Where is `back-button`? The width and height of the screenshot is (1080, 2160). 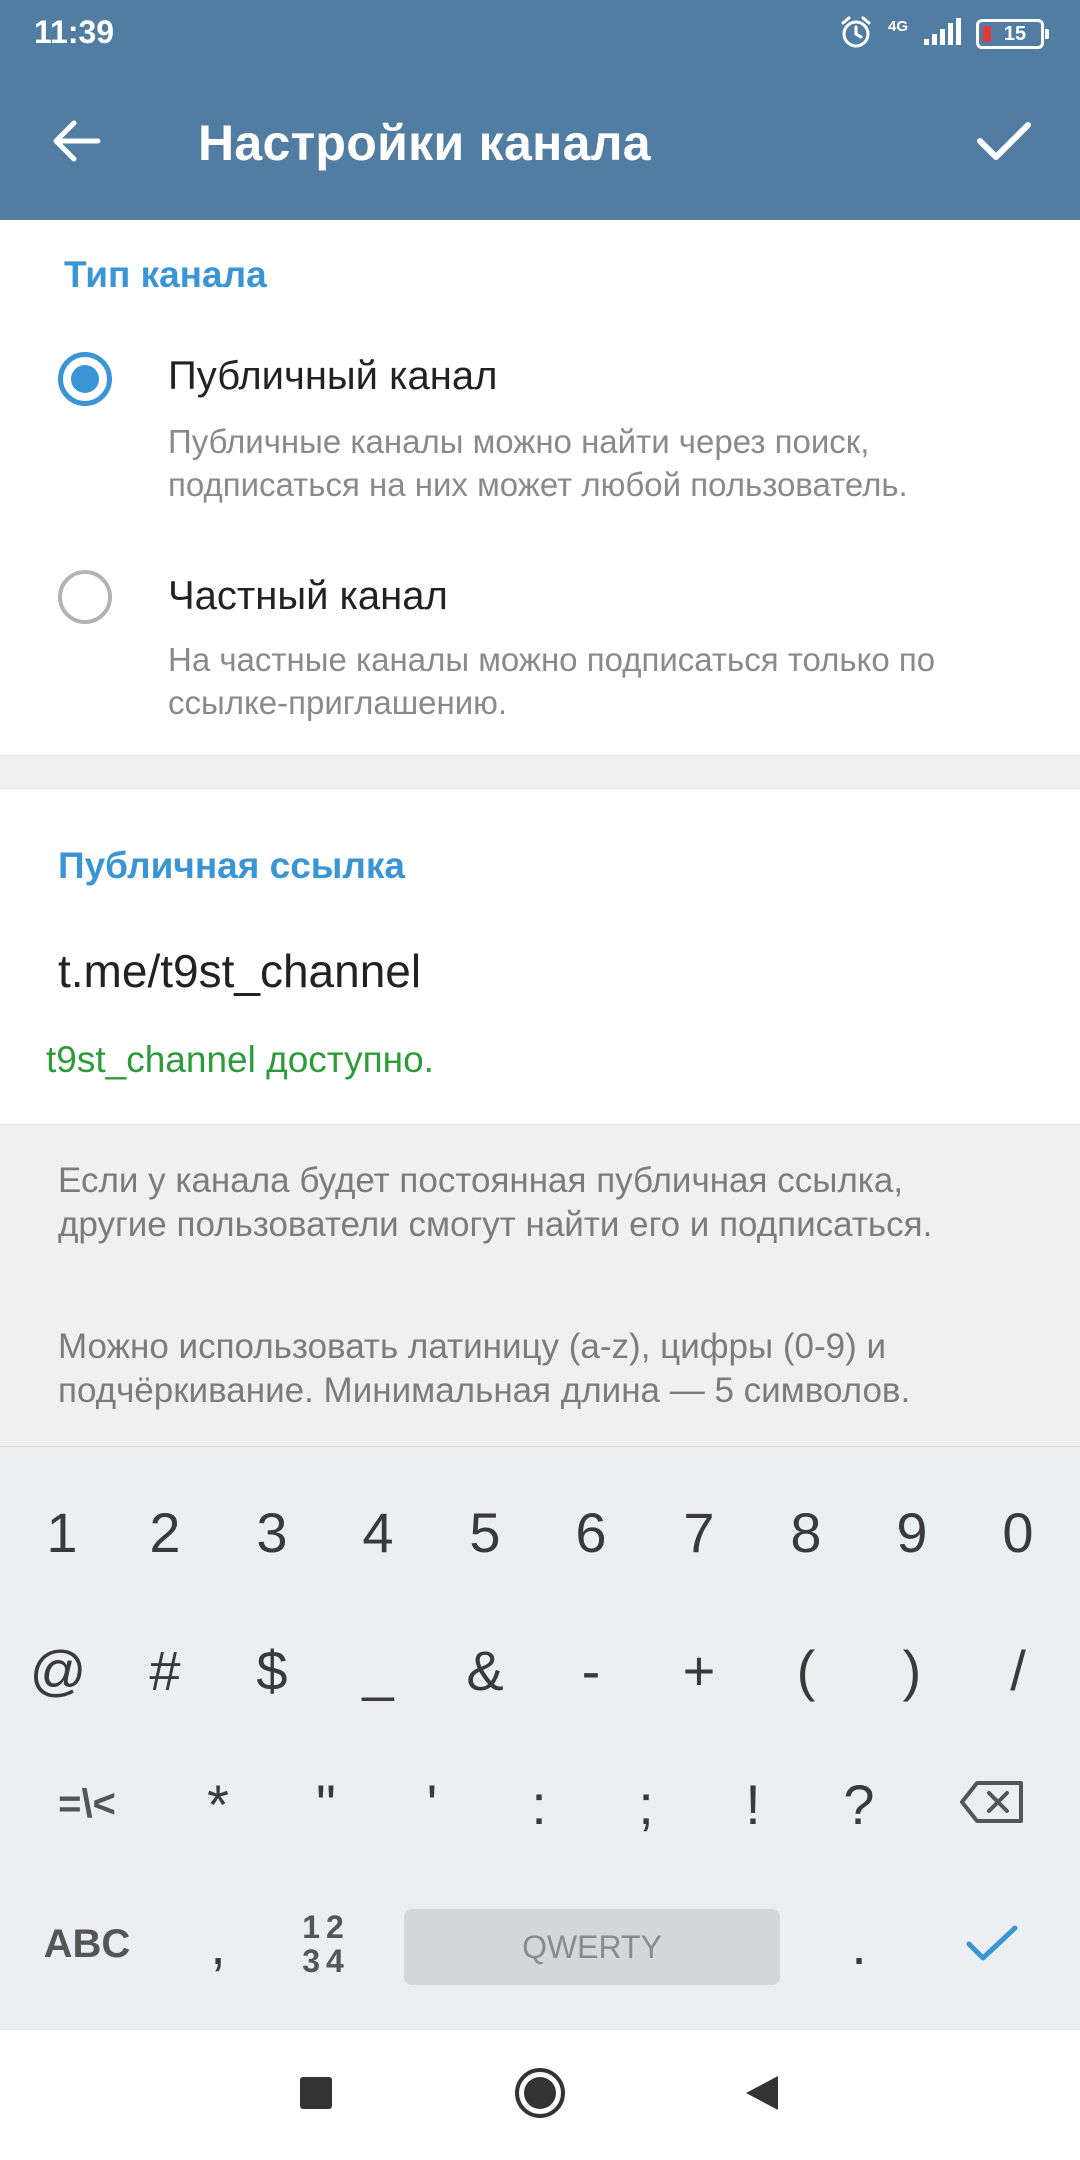 back-button is located at coordinates (77, 143).